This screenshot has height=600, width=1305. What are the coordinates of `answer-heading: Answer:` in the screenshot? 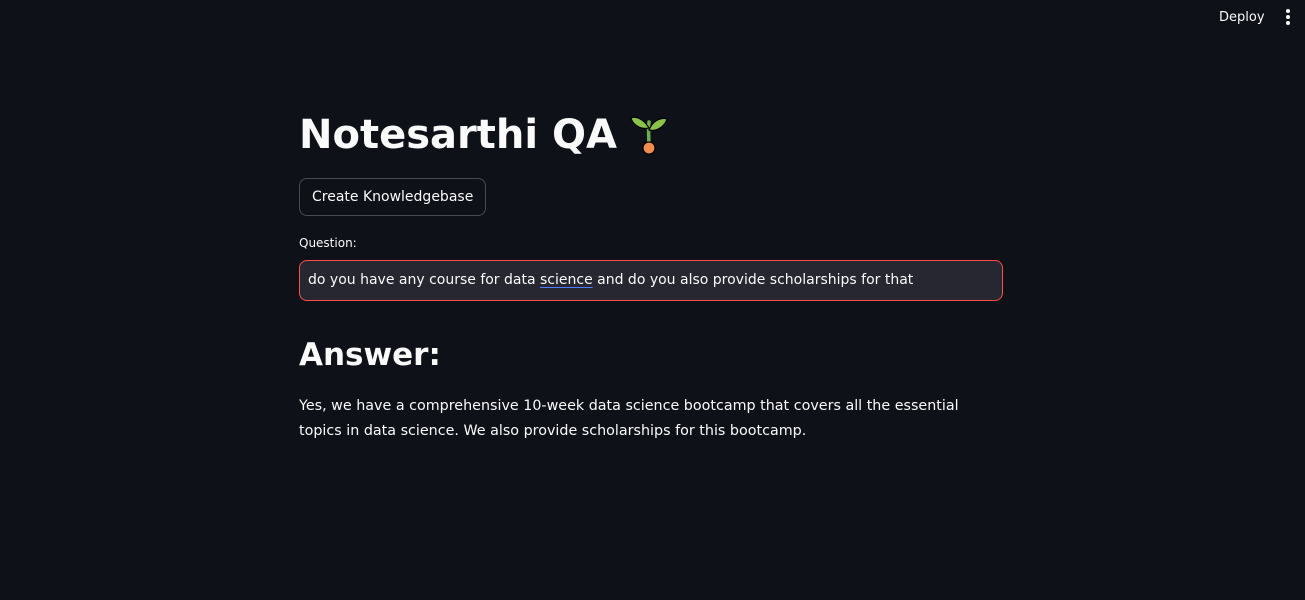 It's located at (370, 355).